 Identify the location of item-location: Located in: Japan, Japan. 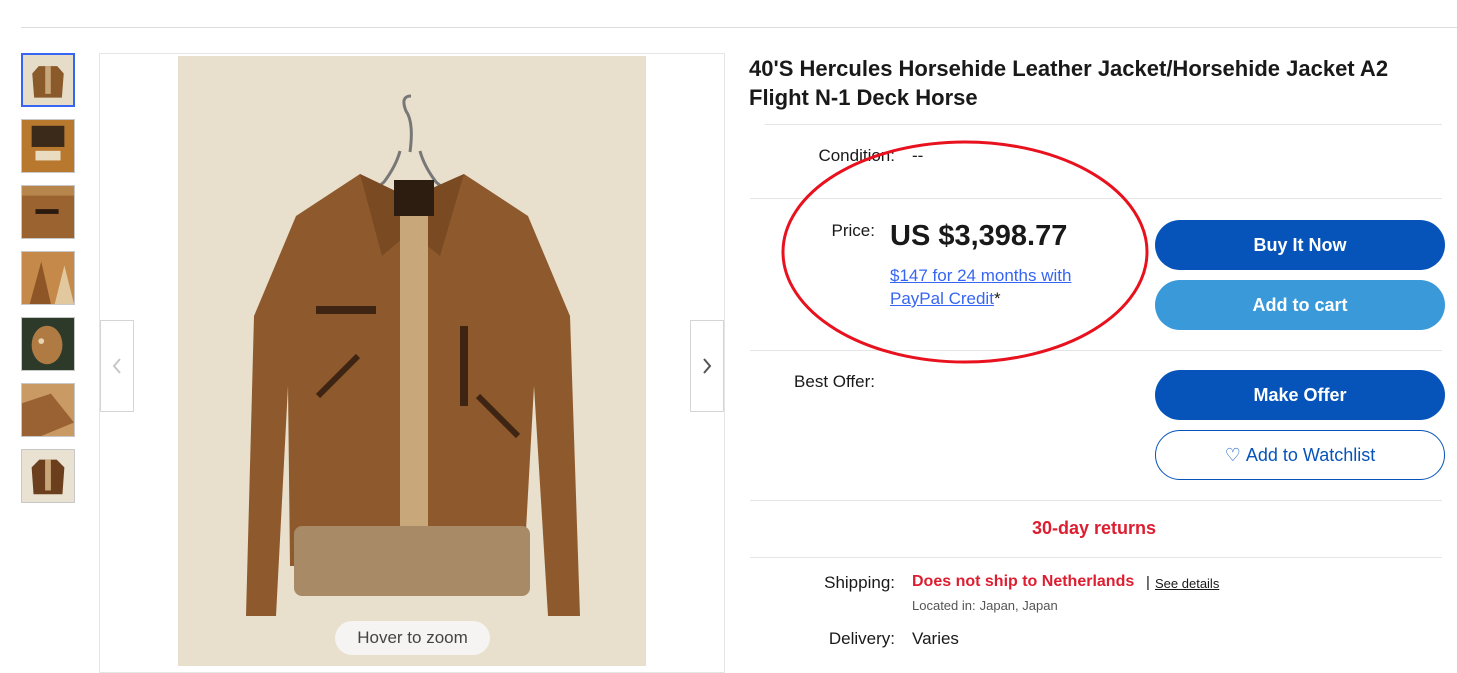
(987, 605).